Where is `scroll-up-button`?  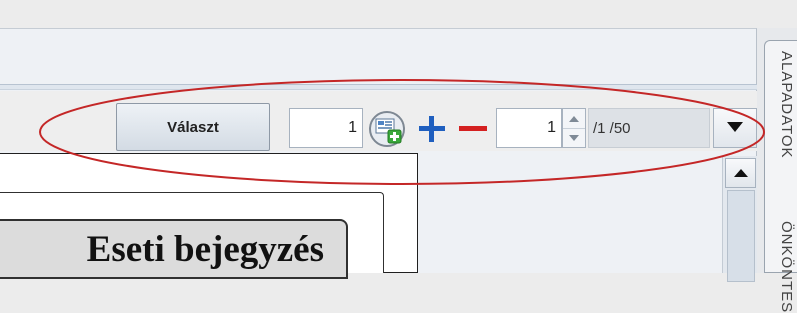
scroll-up-button is located at coordinates (740, 173).